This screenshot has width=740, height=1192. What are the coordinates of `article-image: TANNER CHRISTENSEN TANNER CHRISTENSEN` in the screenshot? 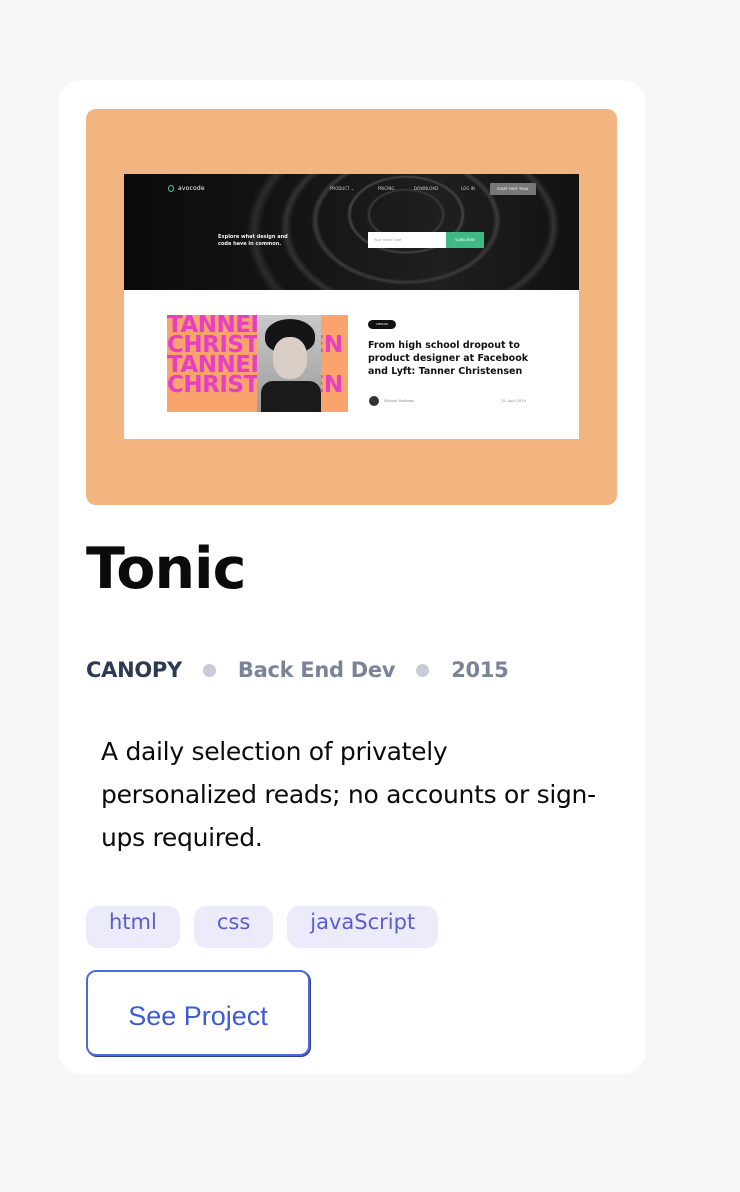 It's located at (257, 363).